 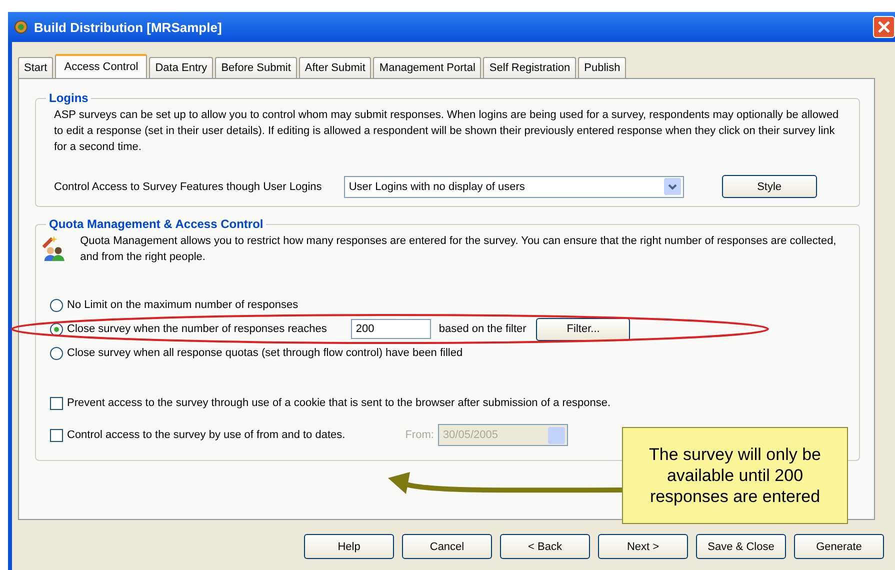 I want to click on dialog-button: Next >, so click(x=643, y=546).